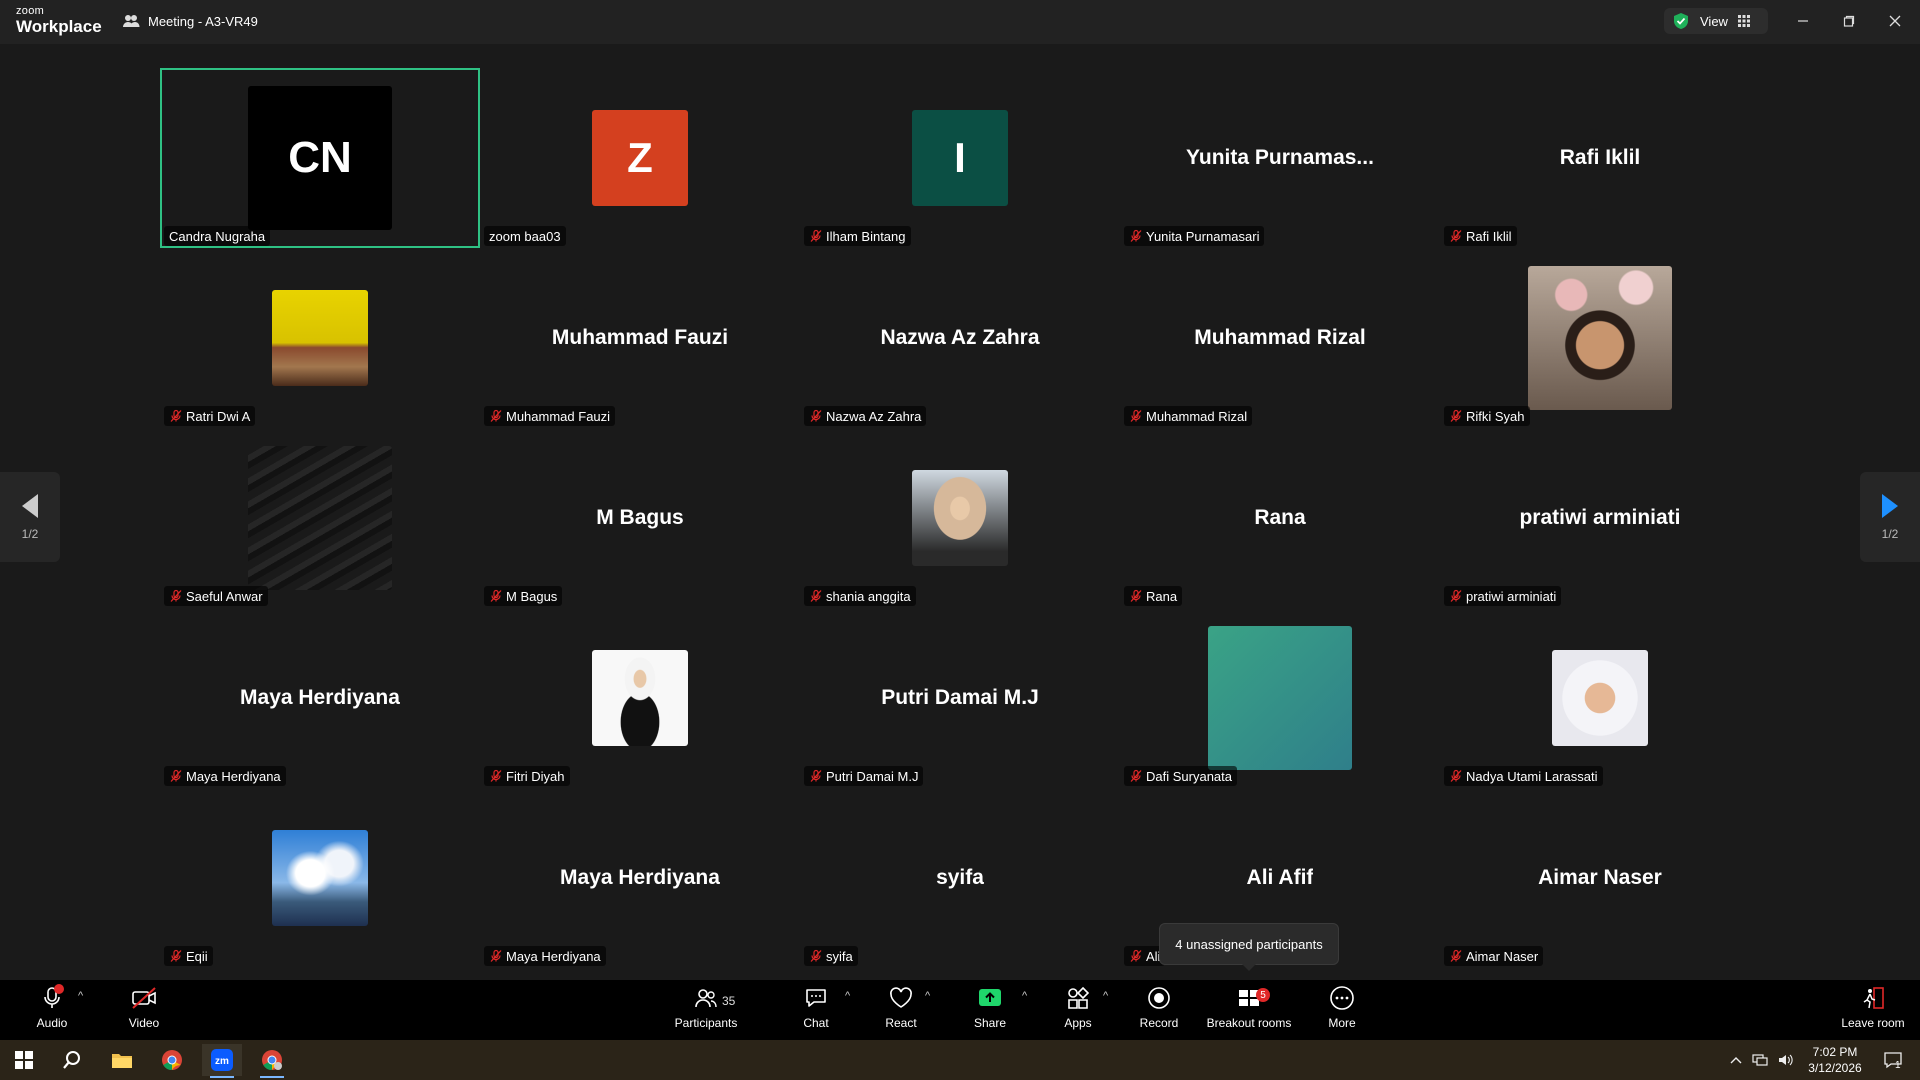 The image size is (1920, 1080). Describe the element at coordinates (203, 21) in the screenshot. I see `meeting-title-text: Meeting - A3-VR49` at that location.